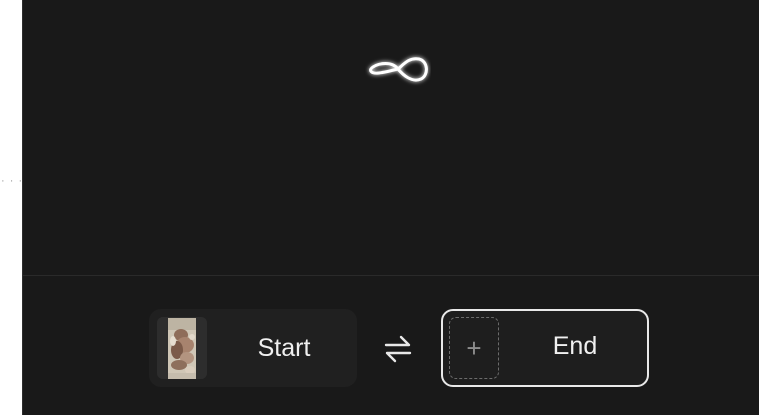  I want to click on end-frame-label: End, so click(575, 345).